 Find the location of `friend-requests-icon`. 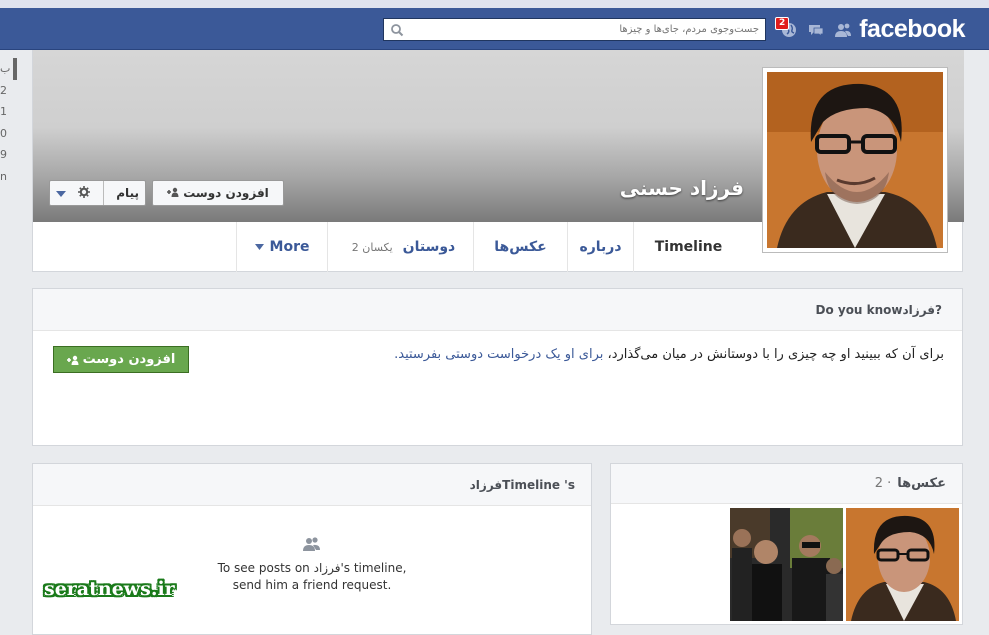

friend-requests-icon is located at coordinates (843, 30).